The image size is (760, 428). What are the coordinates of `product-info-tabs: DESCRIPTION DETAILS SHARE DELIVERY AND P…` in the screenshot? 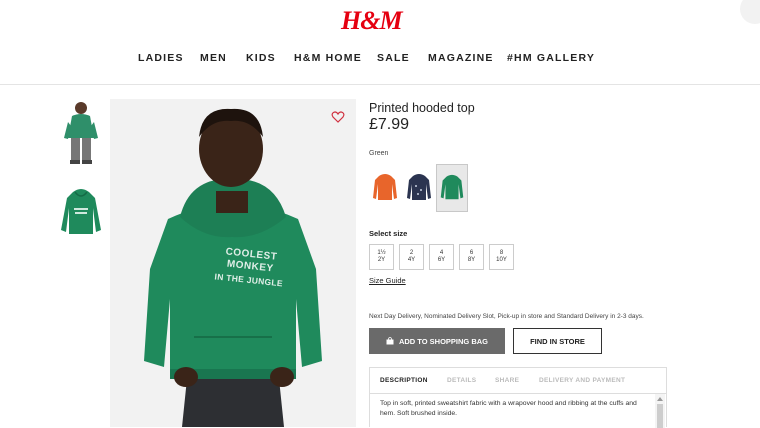 It's located at (518, 397).